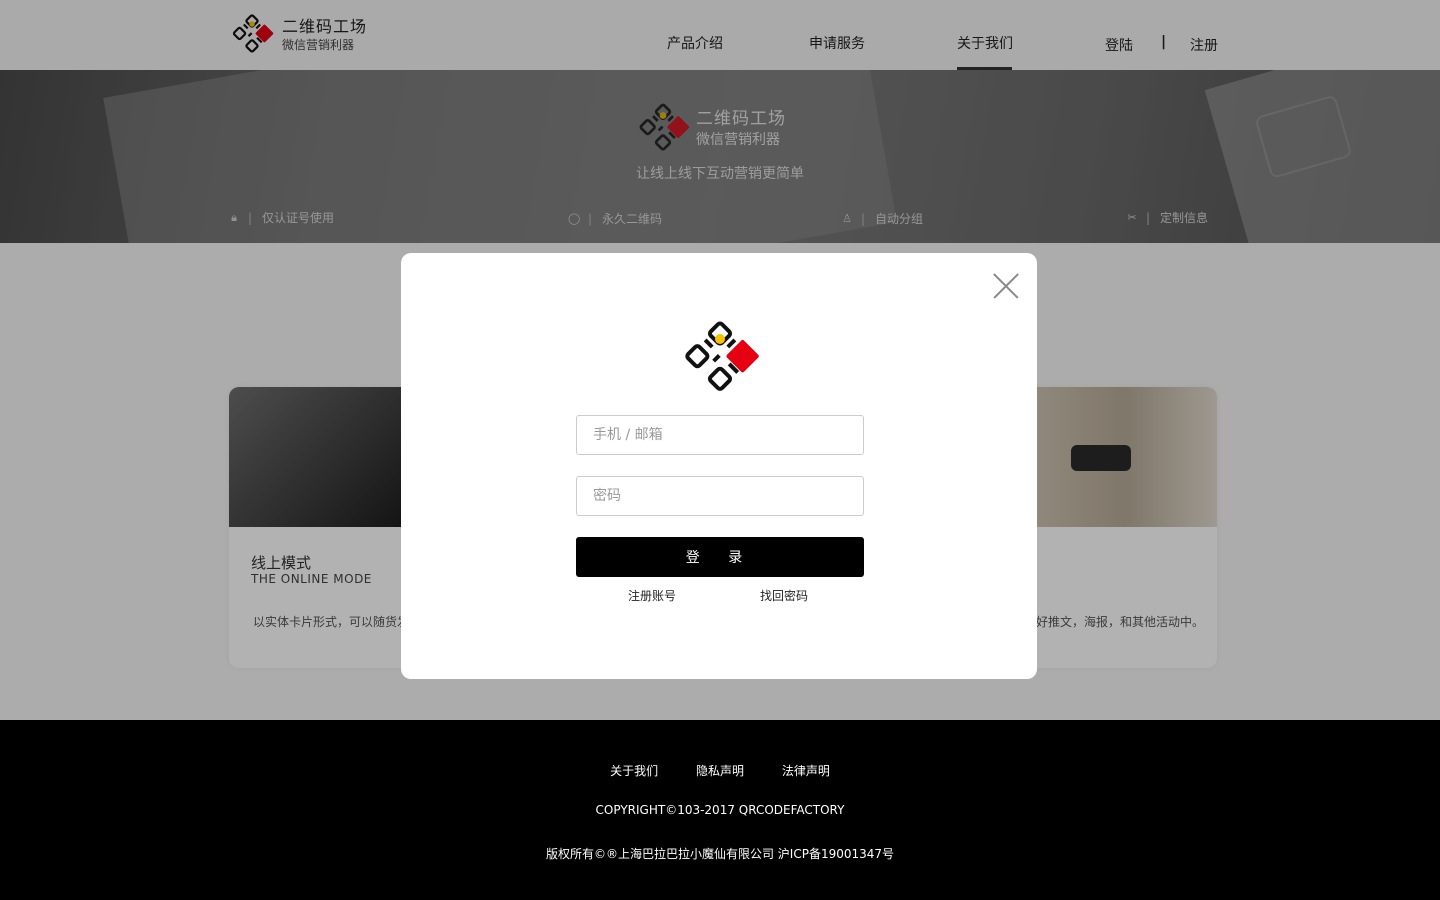 This screenshot has width=1440, height=900. I want to click on footer-link-legal: 法律声明, so click(806, 771).